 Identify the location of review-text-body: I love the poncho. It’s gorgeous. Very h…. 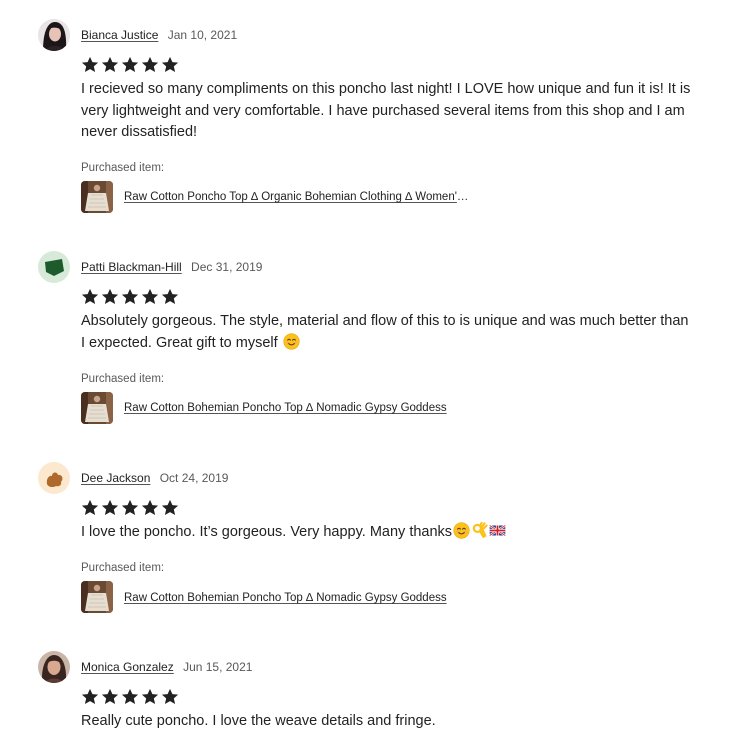
(267, 532).